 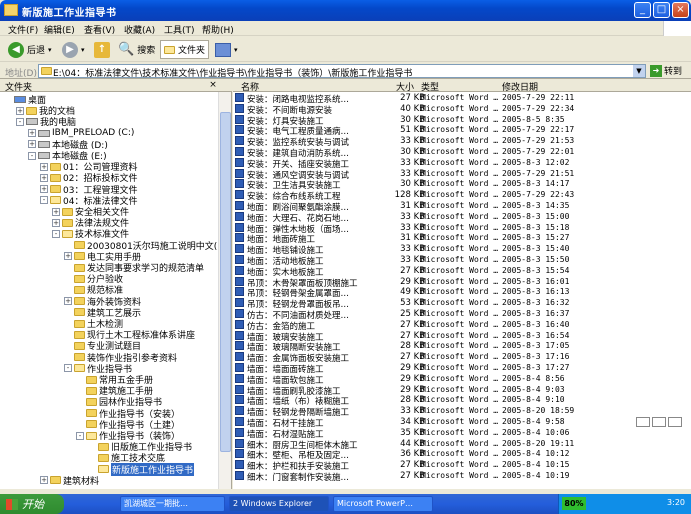 What do you see at coordinates (23, 29) in the screenshot?
I see `menu-file: 文件(F)` at bounding box center [23, 29].